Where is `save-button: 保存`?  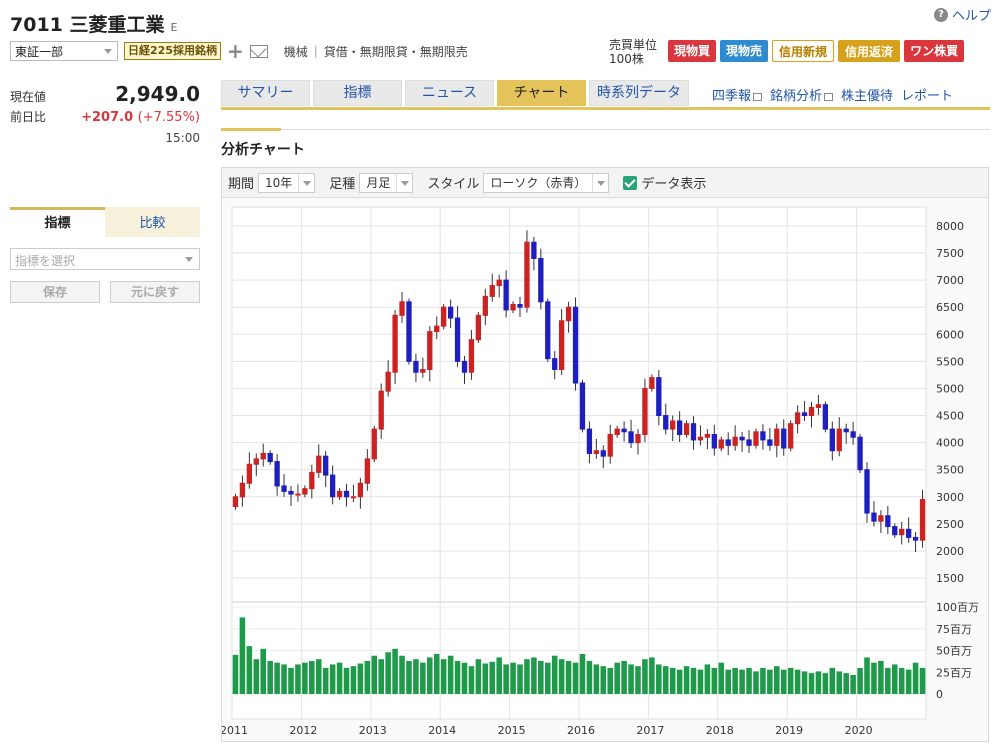
save-button: 保存 is located at coordinates (55, 292).